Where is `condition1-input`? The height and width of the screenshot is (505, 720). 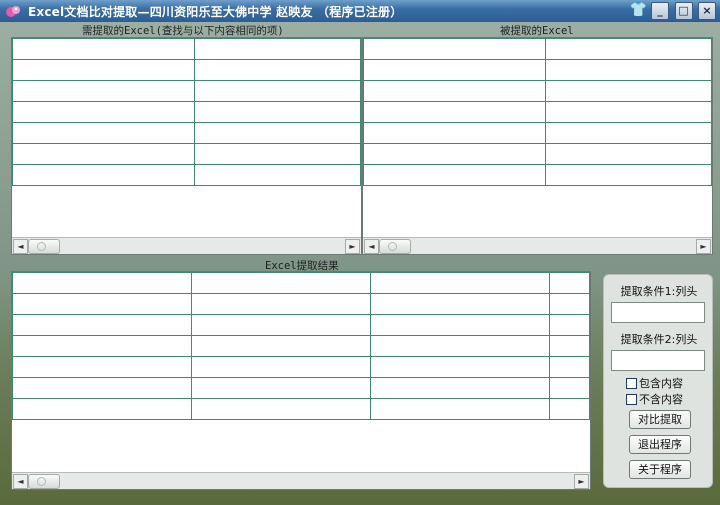
condition1-input is located at coordinates (658, 312).